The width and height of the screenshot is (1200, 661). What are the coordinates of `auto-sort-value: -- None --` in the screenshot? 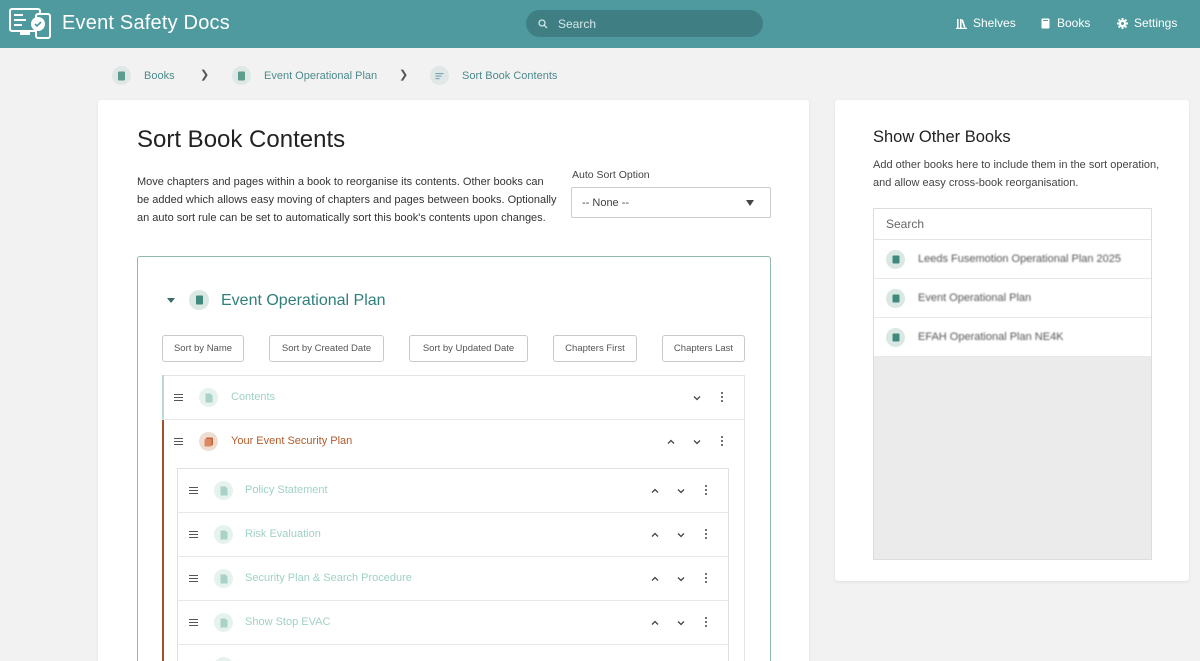 It's located at (606, 202).